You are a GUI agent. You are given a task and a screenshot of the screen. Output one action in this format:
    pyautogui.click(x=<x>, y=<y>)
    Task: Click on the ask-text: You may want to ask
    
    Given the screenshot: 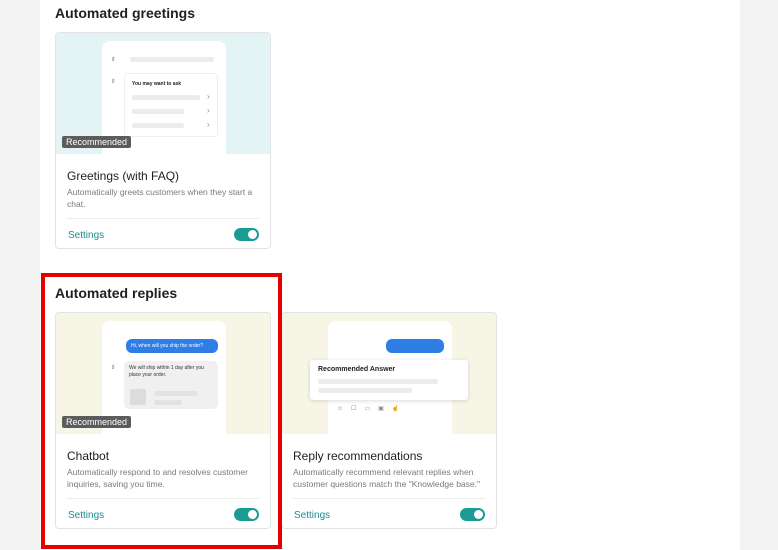 What is the action you would take?
    pyautogui.click(x=157, y=84)
    